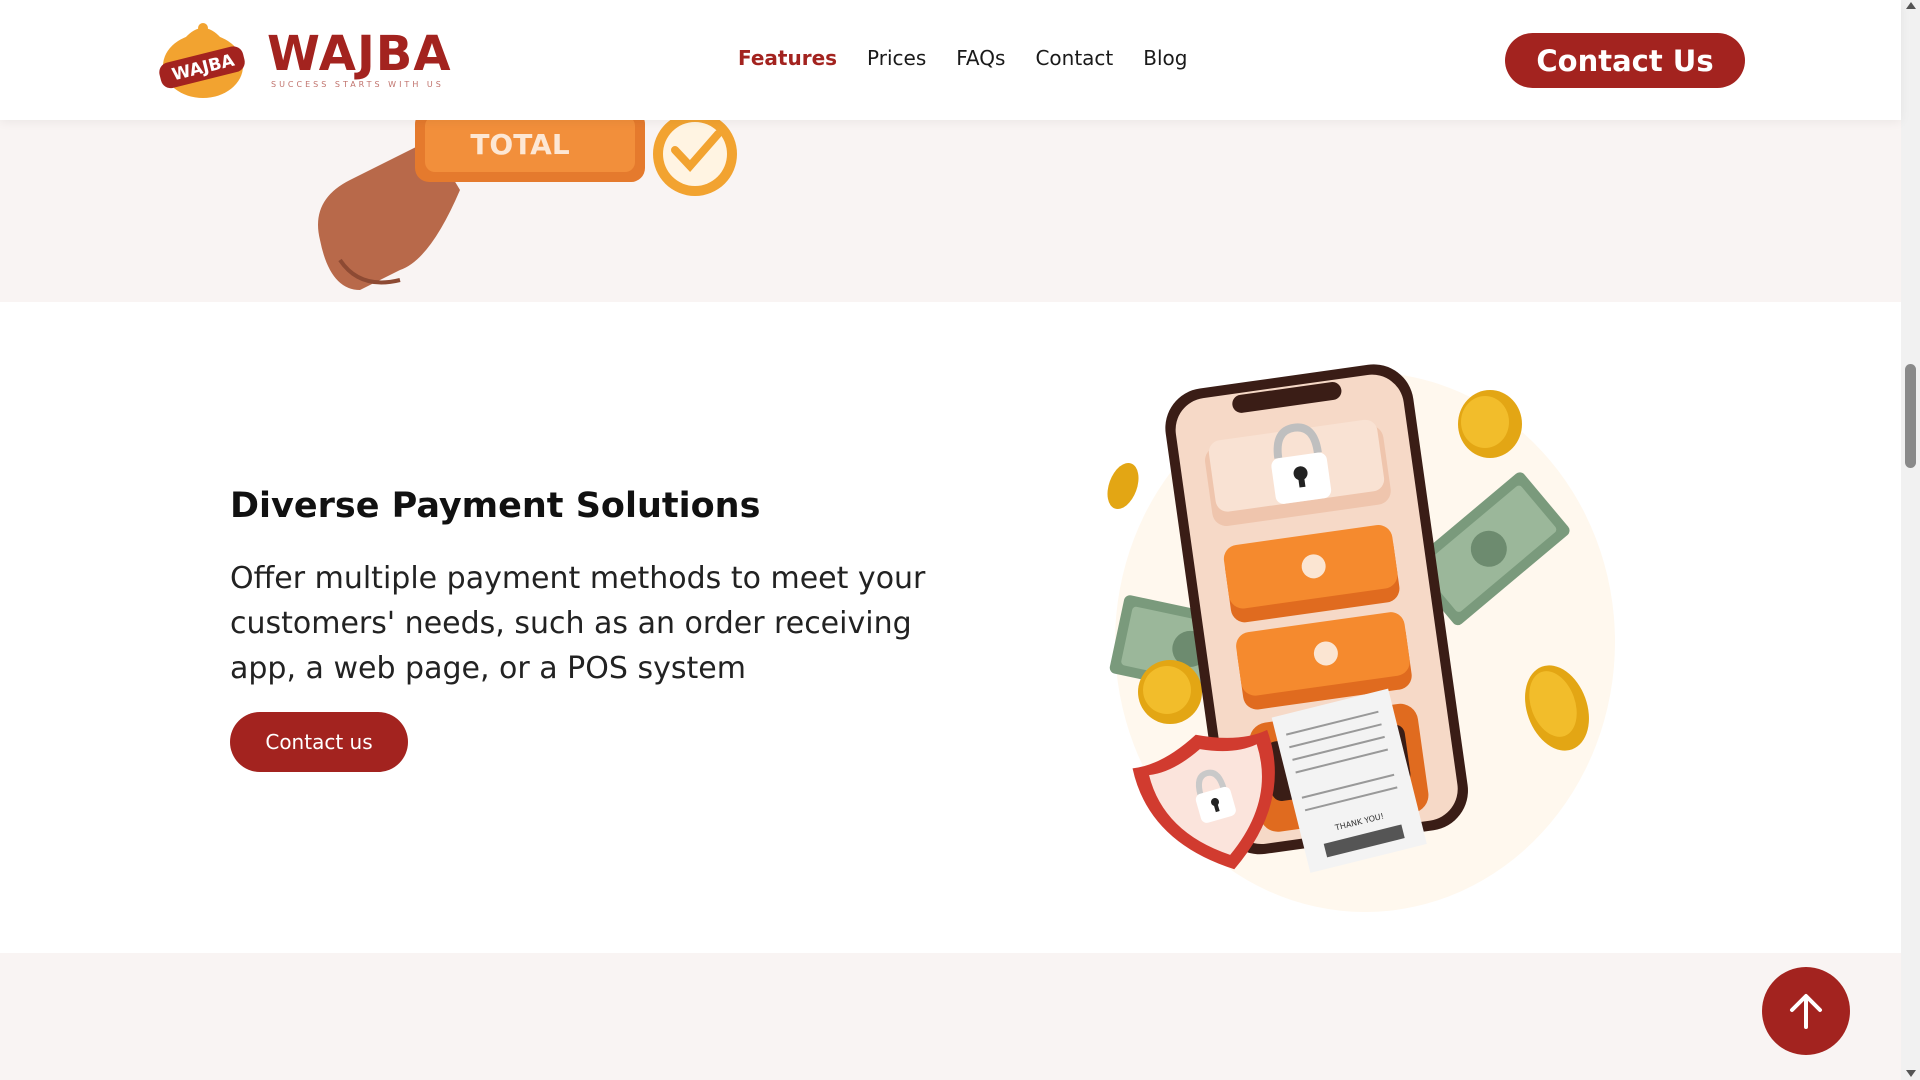 The height and width of the screenshot is (1080, 1920). What do you see at coordinates (359, 54) in the screenshot?
I see `logo-wordmark: WAJBA` at bounding box center [359, 54].